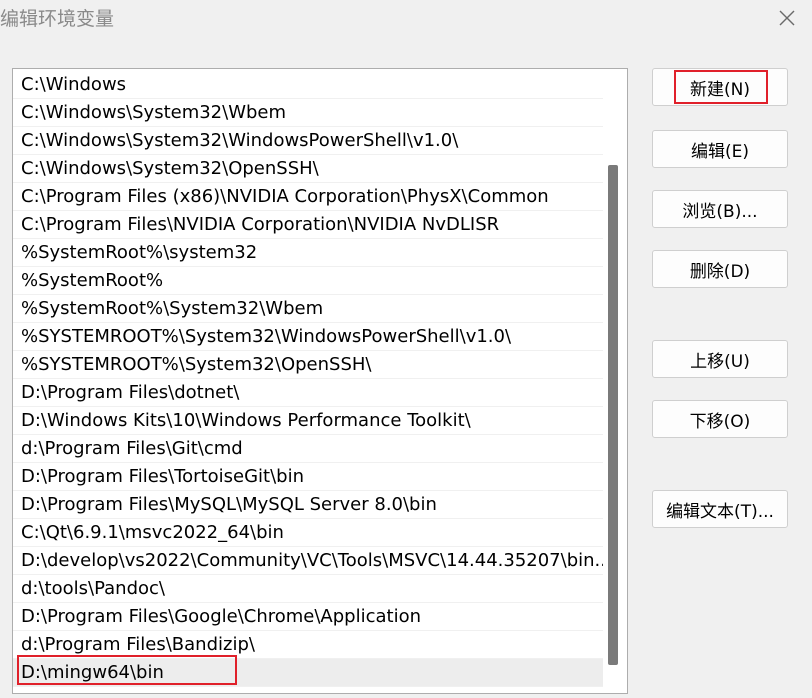 The width and height of the screenshot is (812, 698). I want to click on path-list-item-label: D:\Program Files\dotnet\, so click(130, 392).